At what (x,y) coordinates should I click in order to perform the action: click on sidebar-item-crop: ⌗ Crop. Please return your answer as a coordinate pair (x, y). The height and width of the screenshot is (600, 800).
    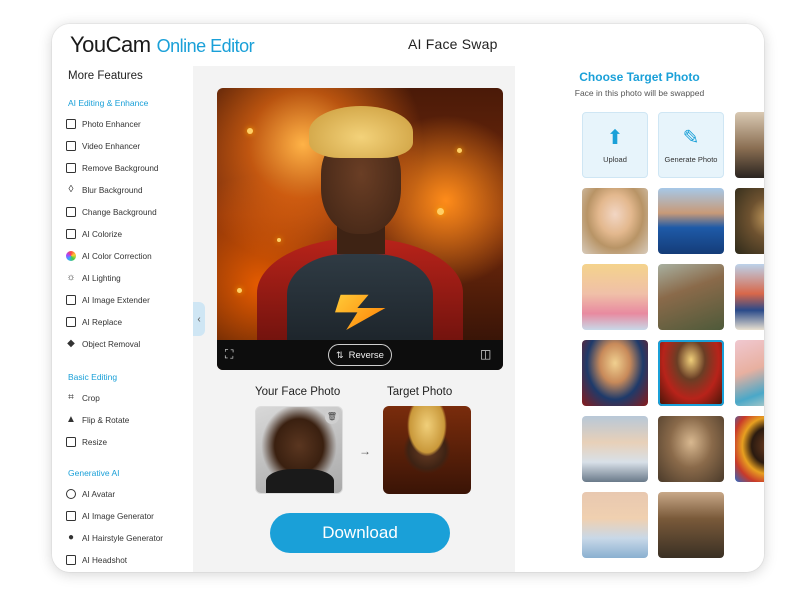
    Looking at the image, I should click on (83, 398).